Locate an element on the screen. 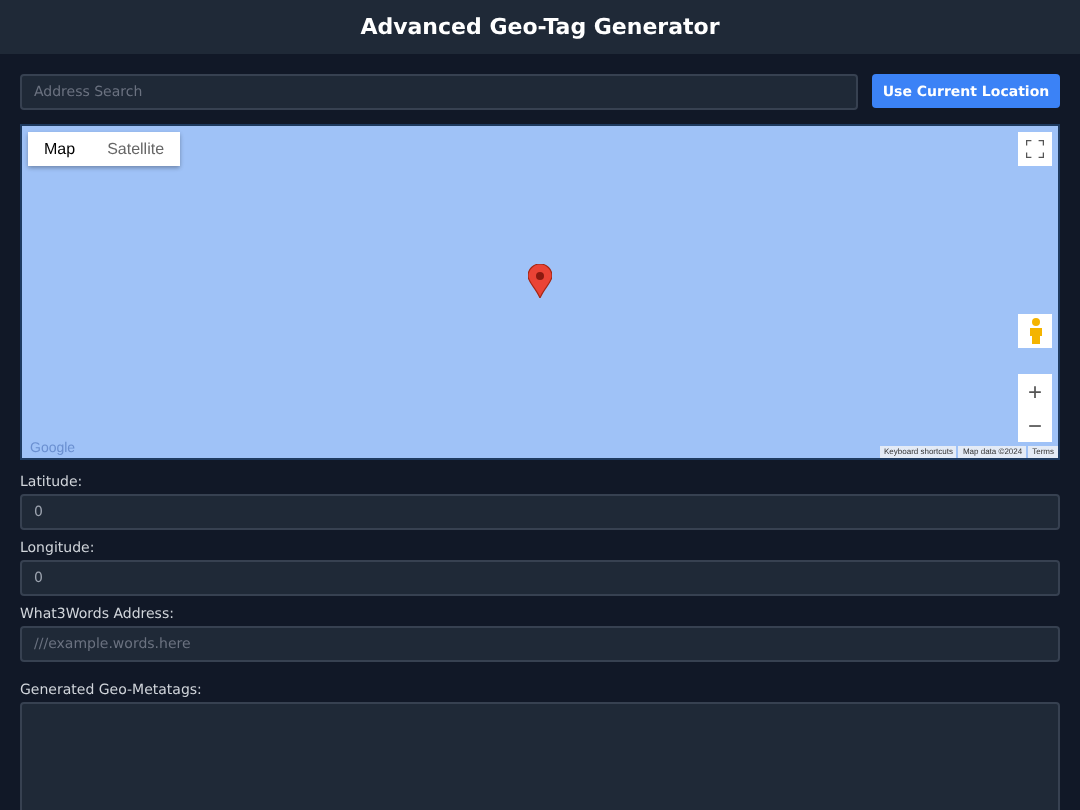 The image size is (1080, 810). map-type-tab: Map is located at coordinates (60, 149).